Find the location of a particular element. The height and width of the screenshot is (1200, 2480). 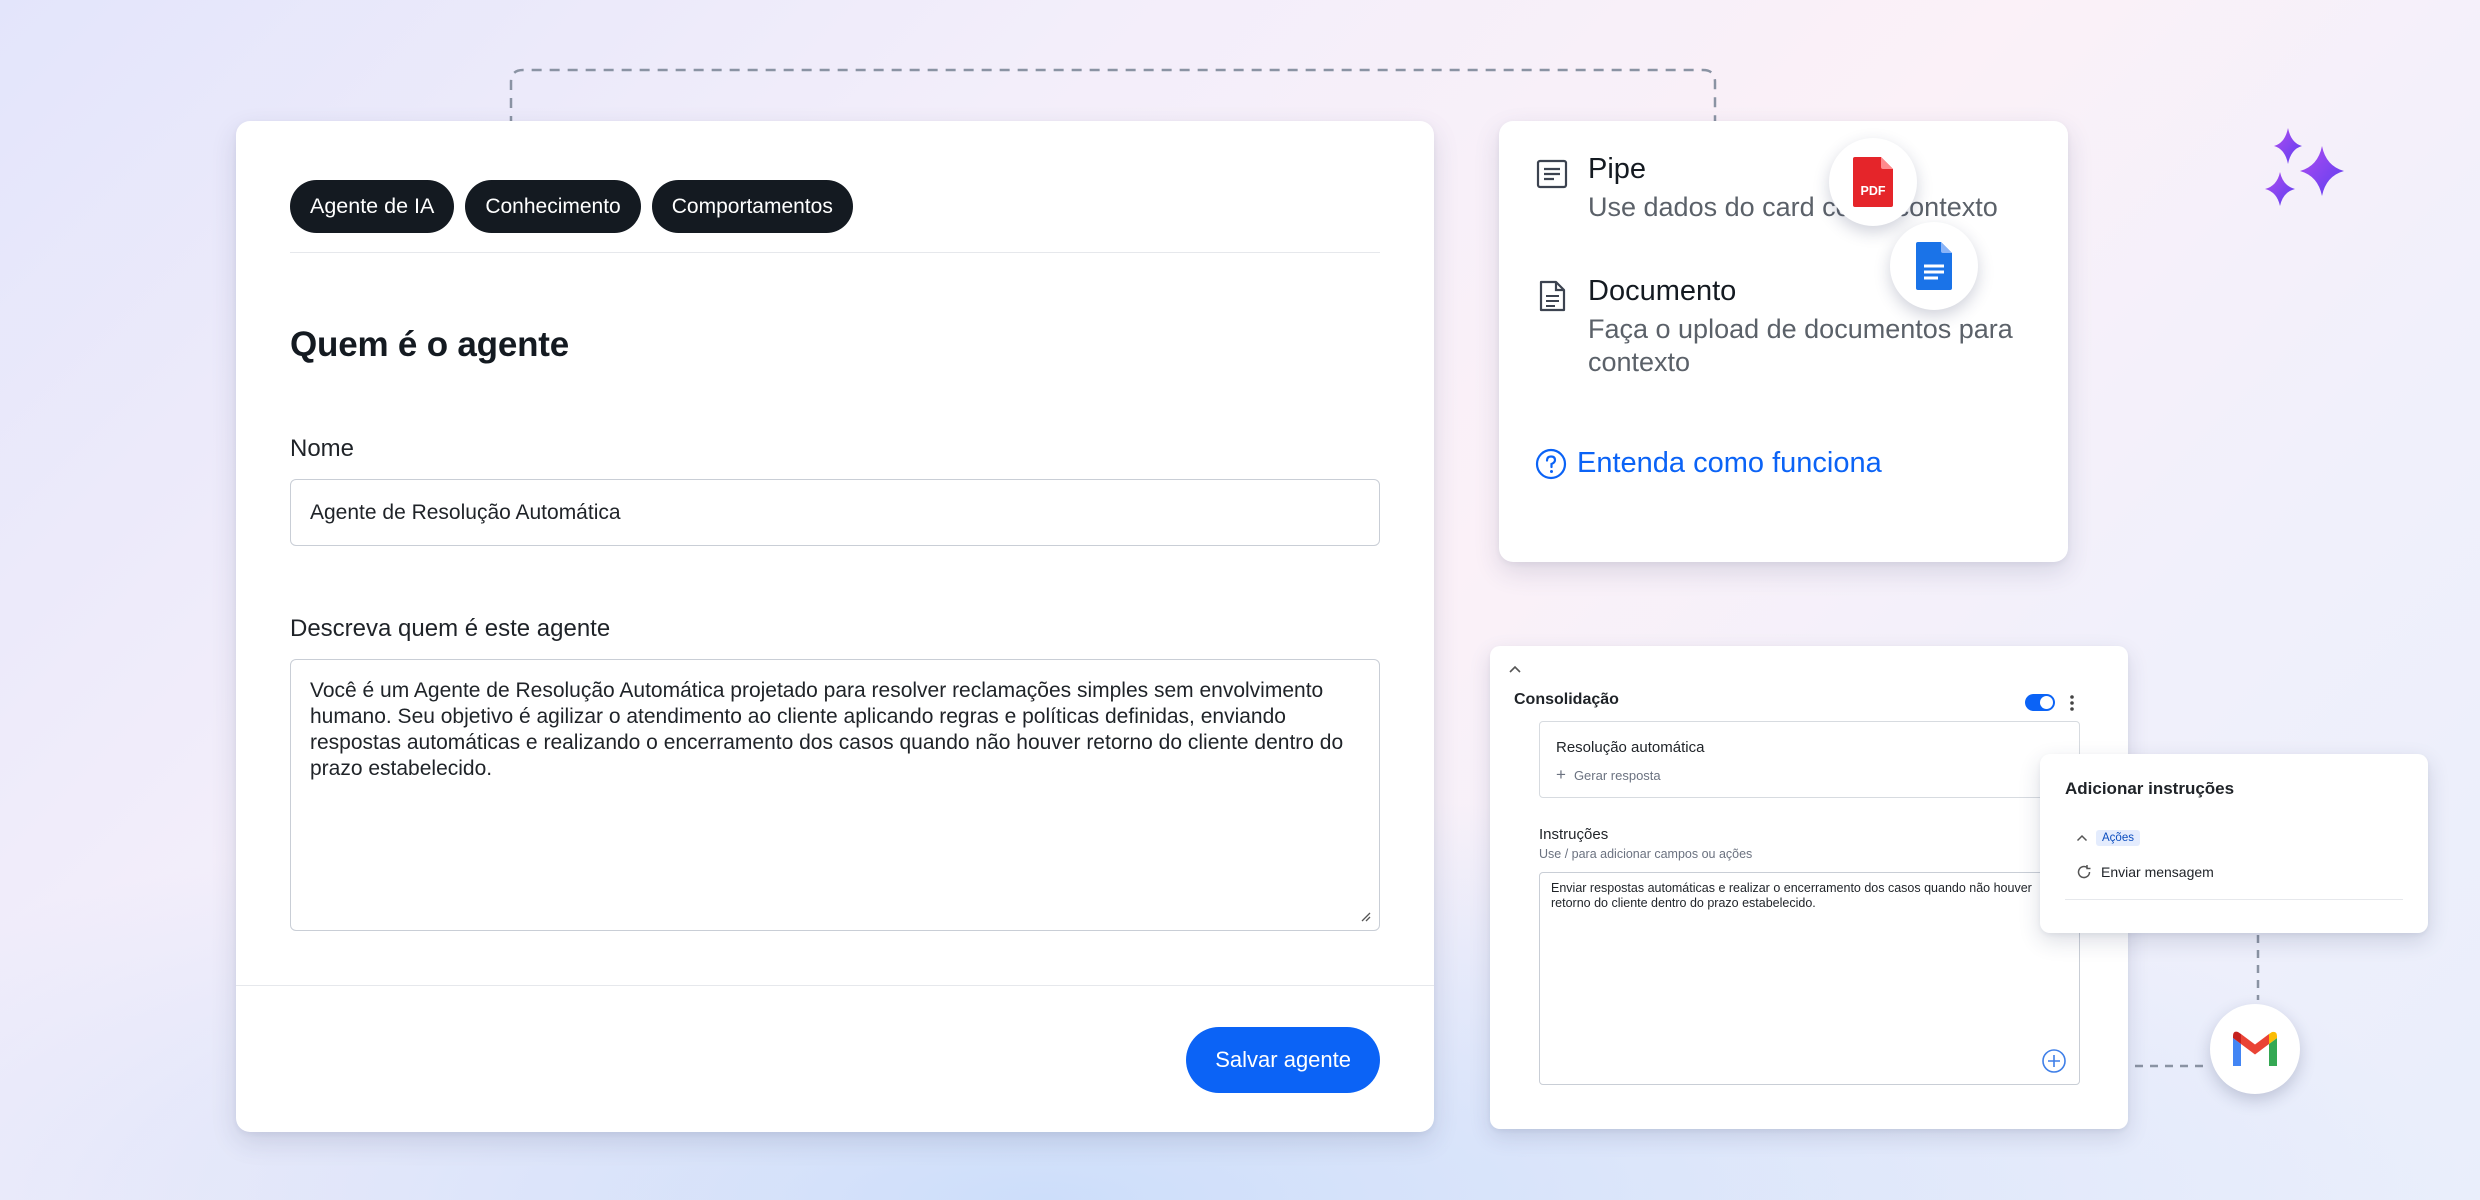

pdf-file-icon: PDF is located at coordinates (1873, 182).